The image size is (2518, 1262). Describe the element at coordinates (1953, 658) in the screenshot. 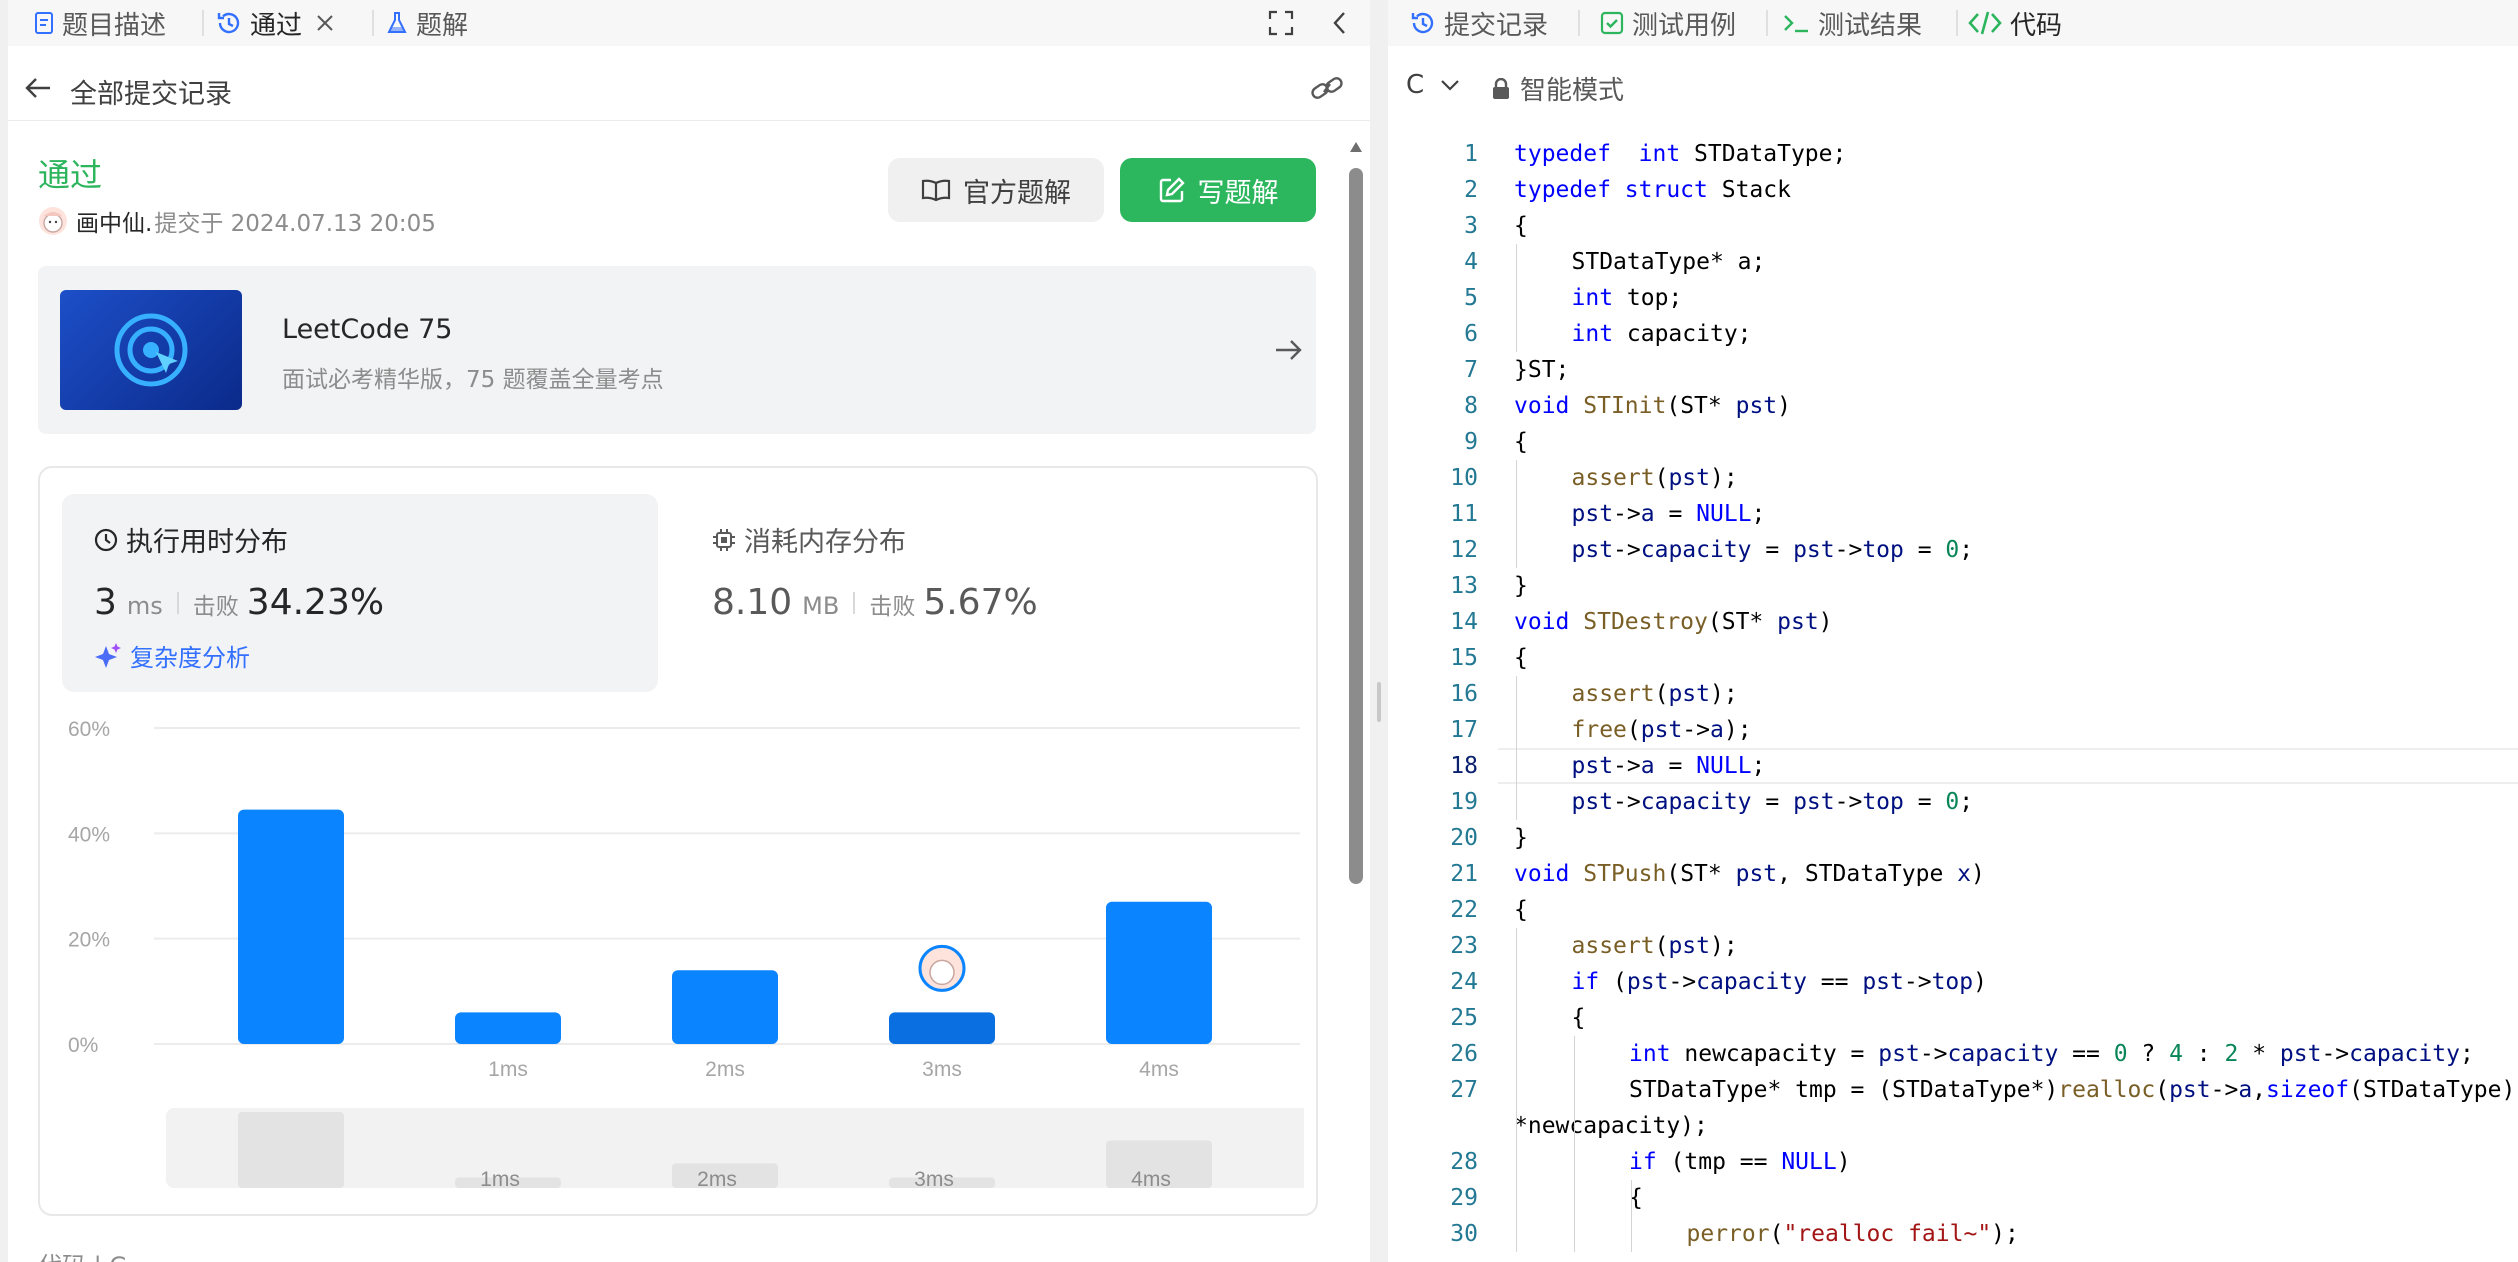

I see `code-line: 15 {` at that location.